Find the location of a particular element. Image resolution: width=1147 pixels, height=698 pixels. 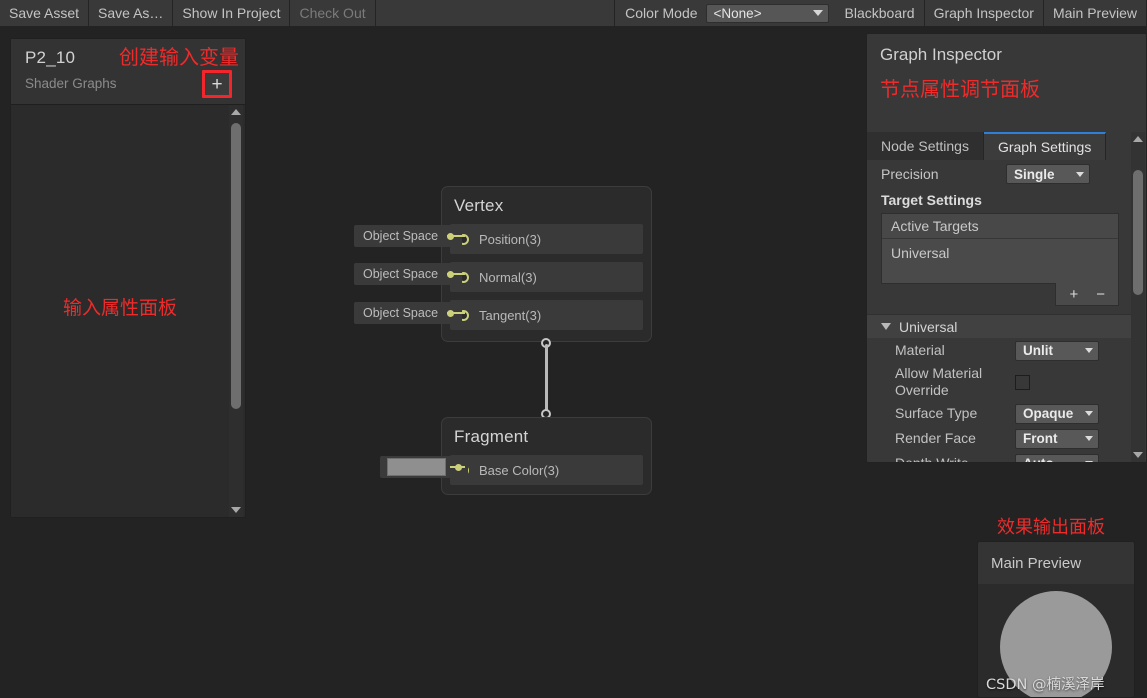

blackboard-panel: P2_10 Shader Graphs + 输入属性面板 is located at coordinates (128, 278).